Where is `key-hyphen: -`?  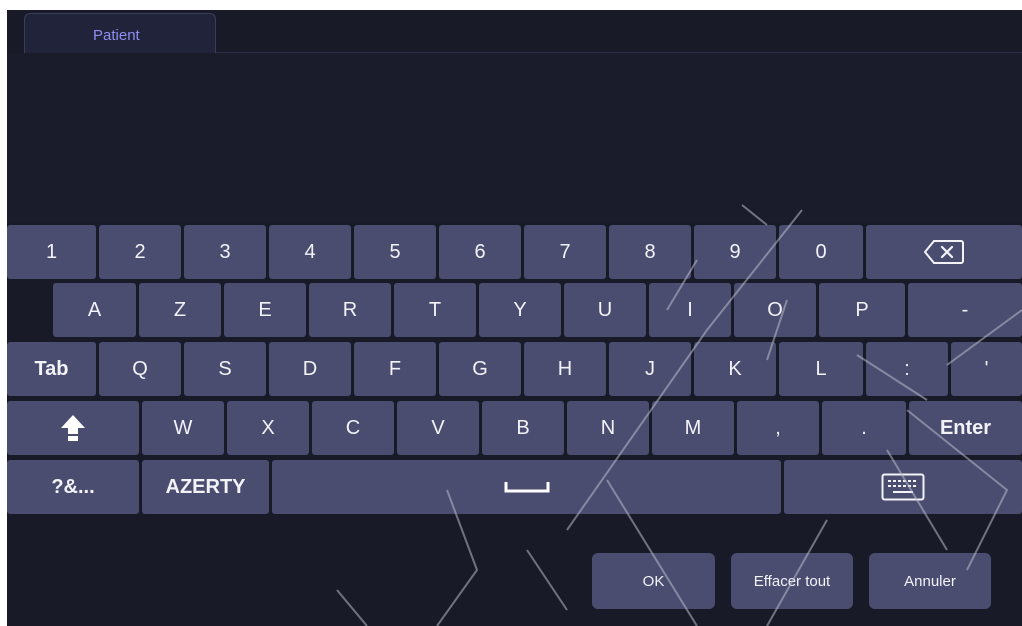 key-hyphen: - is located at coordinates (965, 310).